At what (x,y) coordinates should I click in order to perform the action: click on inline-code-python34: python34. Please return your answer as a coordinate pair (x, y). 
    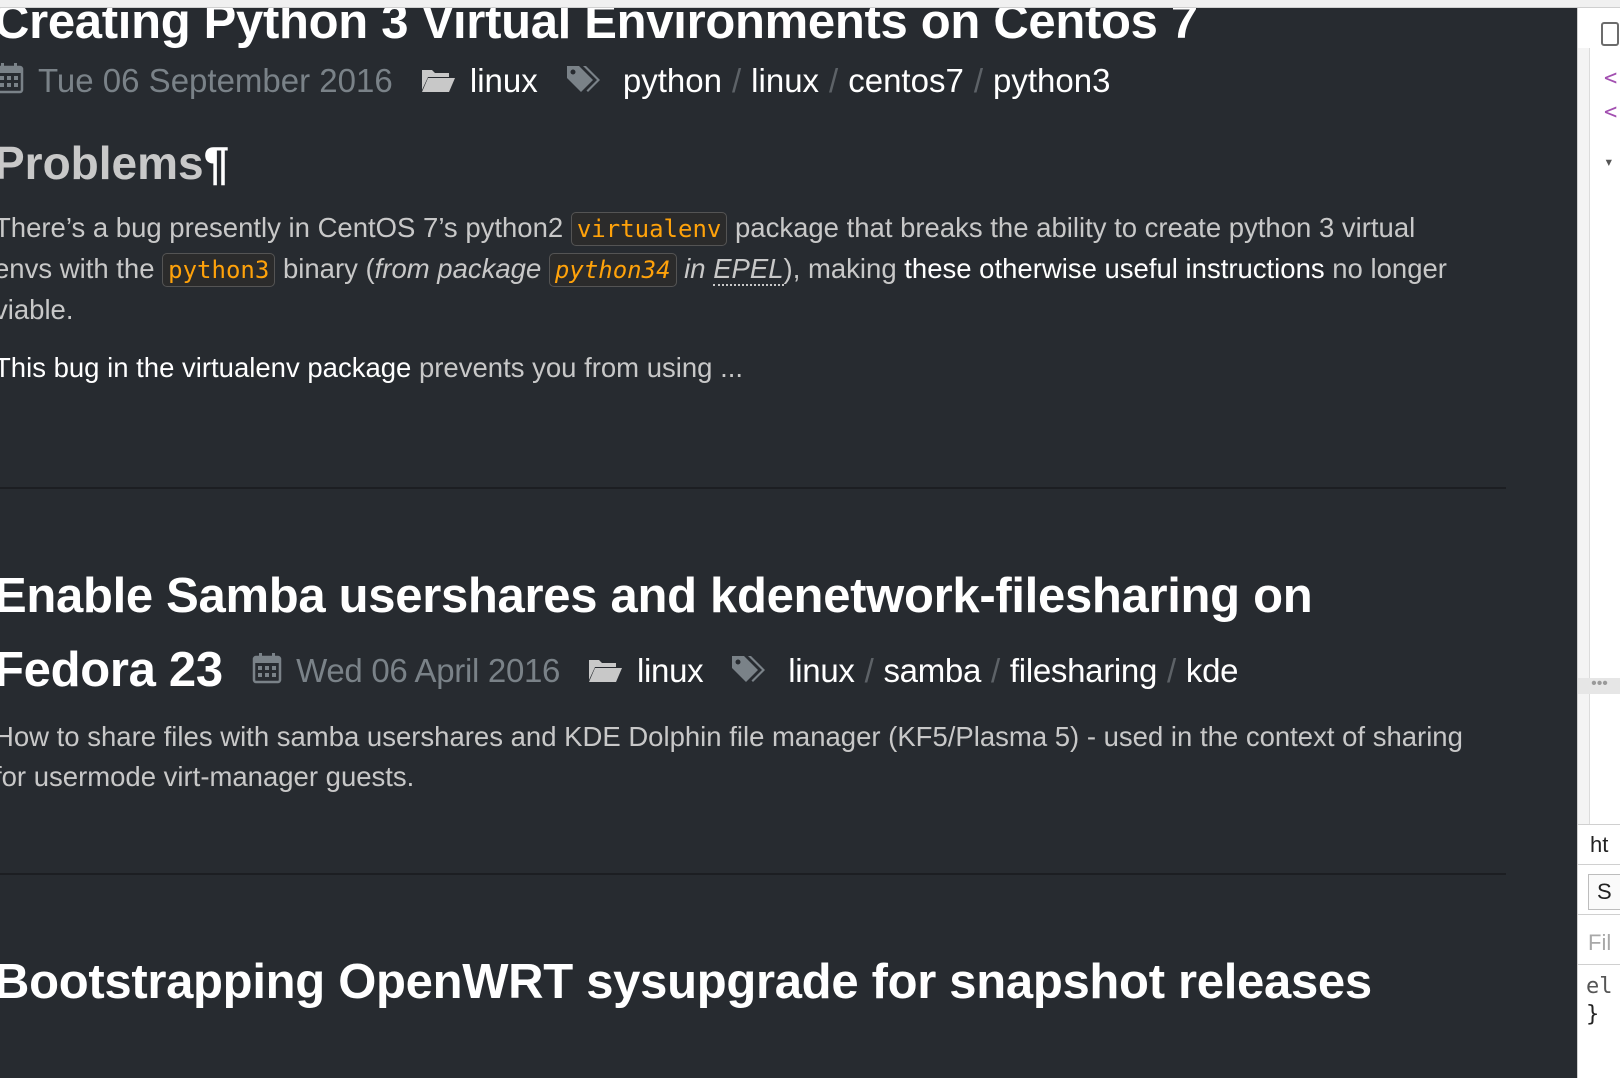
    Looking at the image, I should click on (612, 270).